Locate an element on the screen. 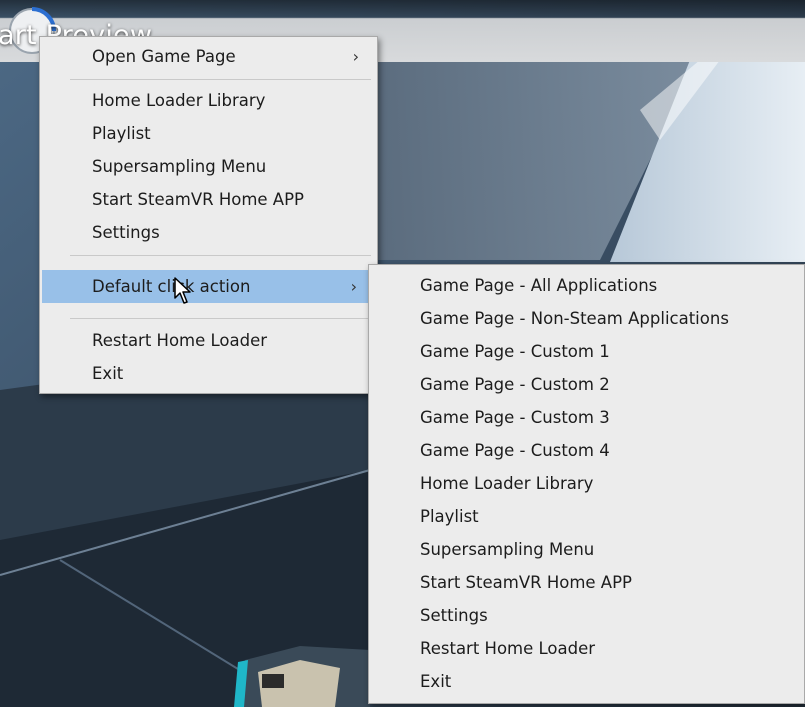  submenu-item-supersampling-menu: Supersampling Menu is located at coordinates (586, 549).